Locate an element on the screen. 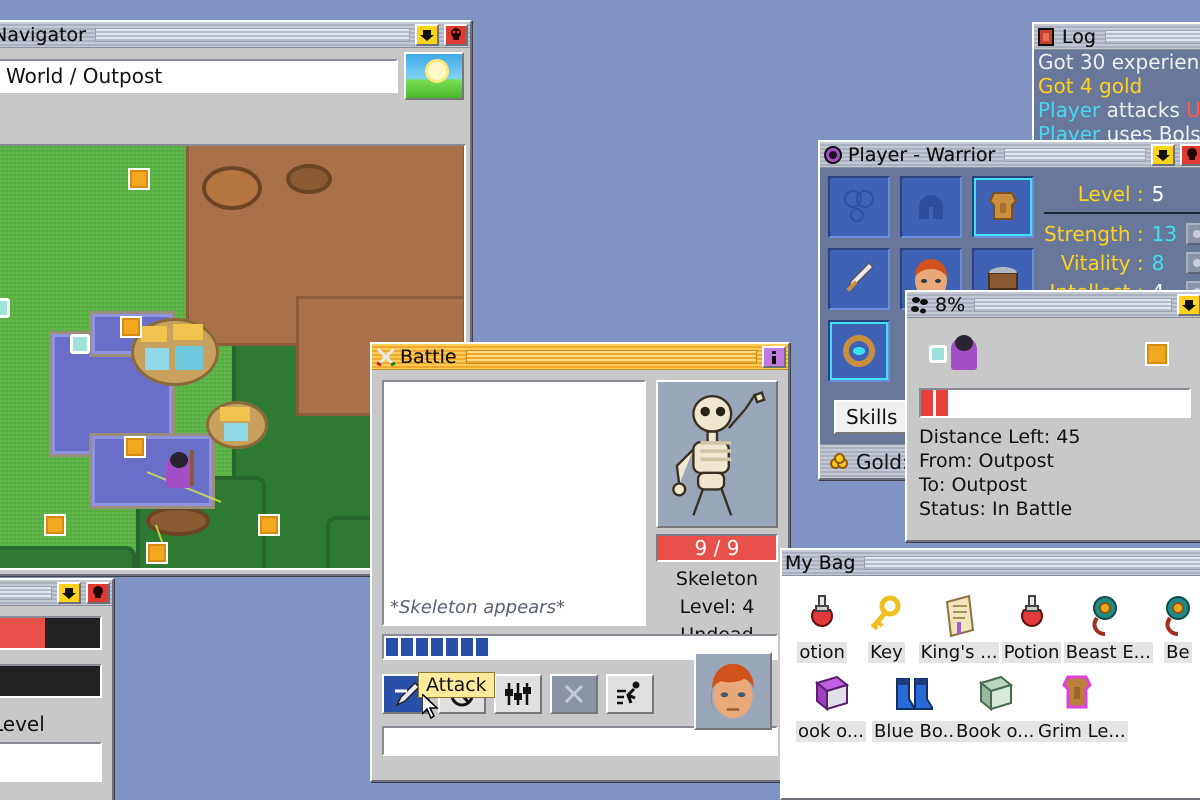 The width and height of the screenshot is (1200, 800). bag-item: Be is located at coordinates (1173, 623).